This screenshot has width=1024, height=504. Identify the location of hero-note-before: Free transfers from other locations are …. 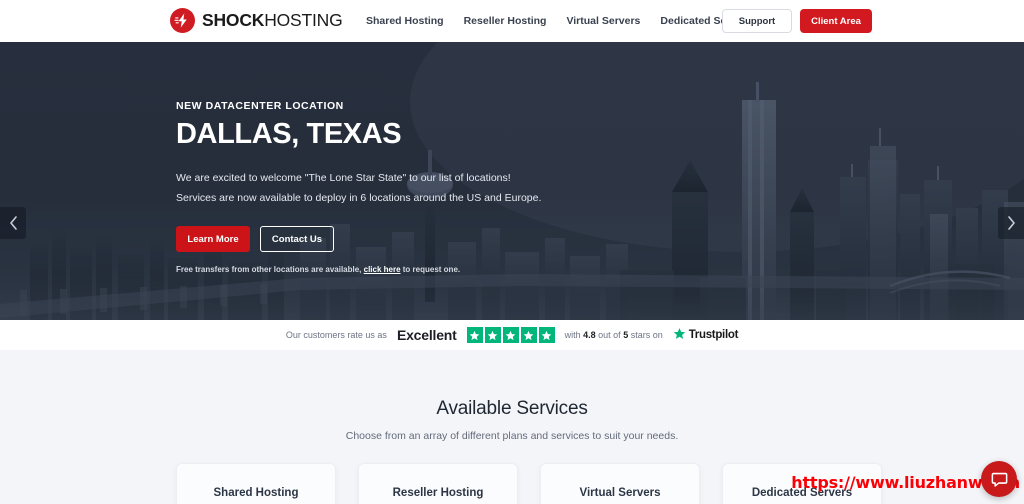
(270, 270).